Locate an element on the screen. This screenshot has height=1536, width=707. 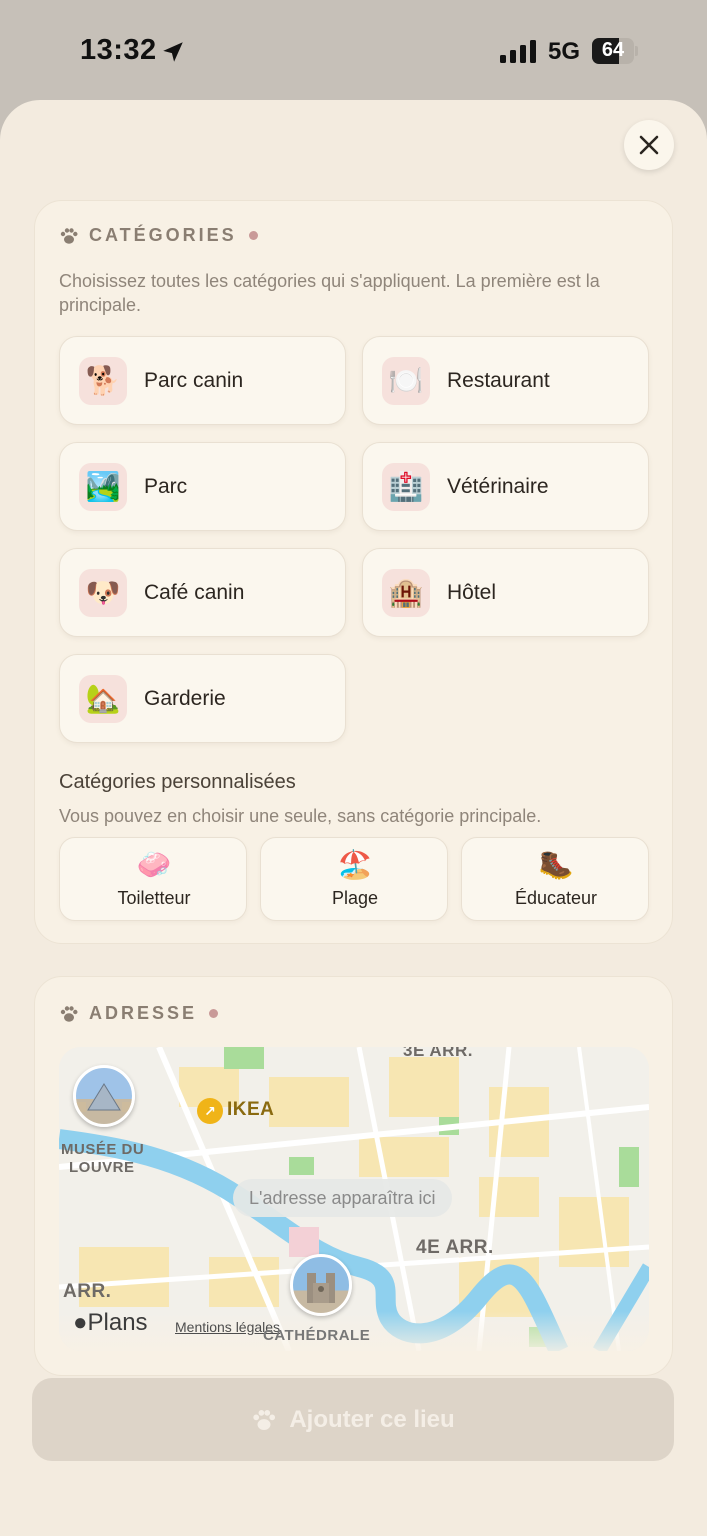
apple-logo-icon: ● is located at coordinates (80, 1322).